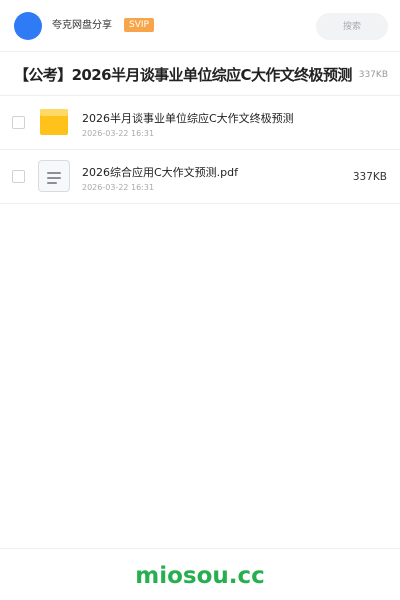 This screenshot has height=600, width=400. Describe the element at coordinates (183, 75) in the screenshot. I see `page-title: 【公考】2026半月谈事业单位综应C大作文终极预测` at that location.